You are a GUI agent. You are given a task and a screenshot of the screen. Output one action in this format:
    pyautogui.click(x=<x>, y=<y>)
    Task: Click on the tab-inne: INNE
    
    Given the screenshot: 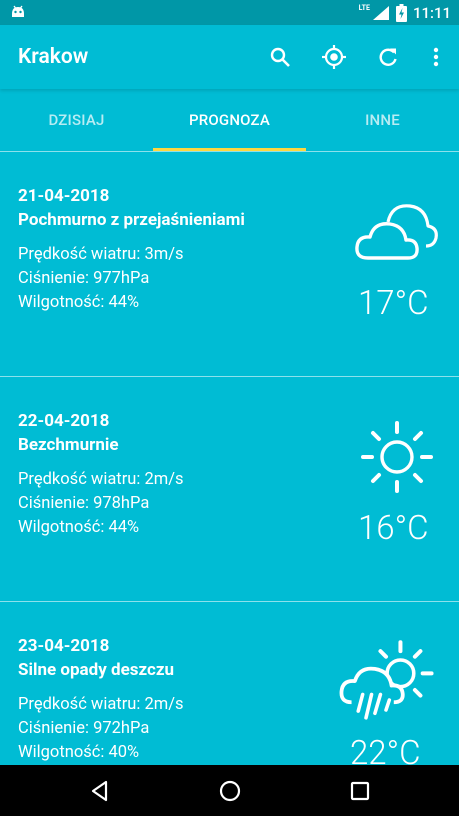 What is the action you would take?
    pyautogui.click(x=382, y=120)
    